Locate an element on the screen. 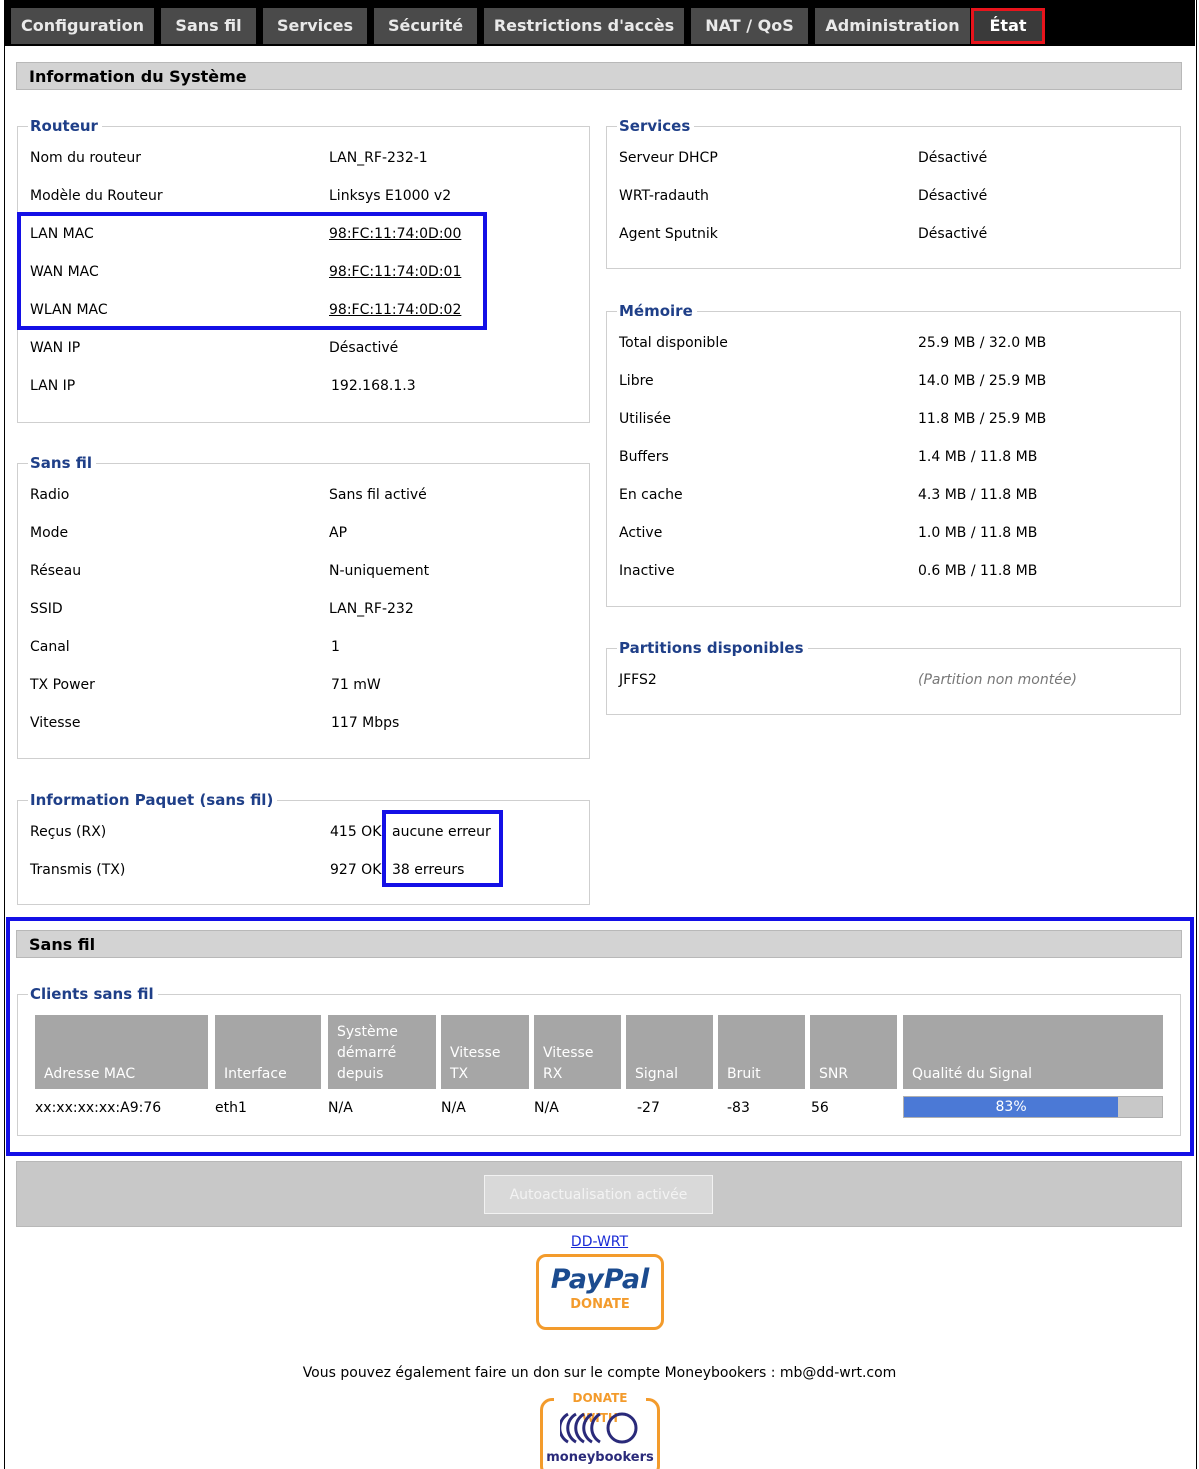 The width and height of the screenshot is (1199, 1469). packet-info-legend: Information Paquet (sans fil) is located at coordinates (153, 800).